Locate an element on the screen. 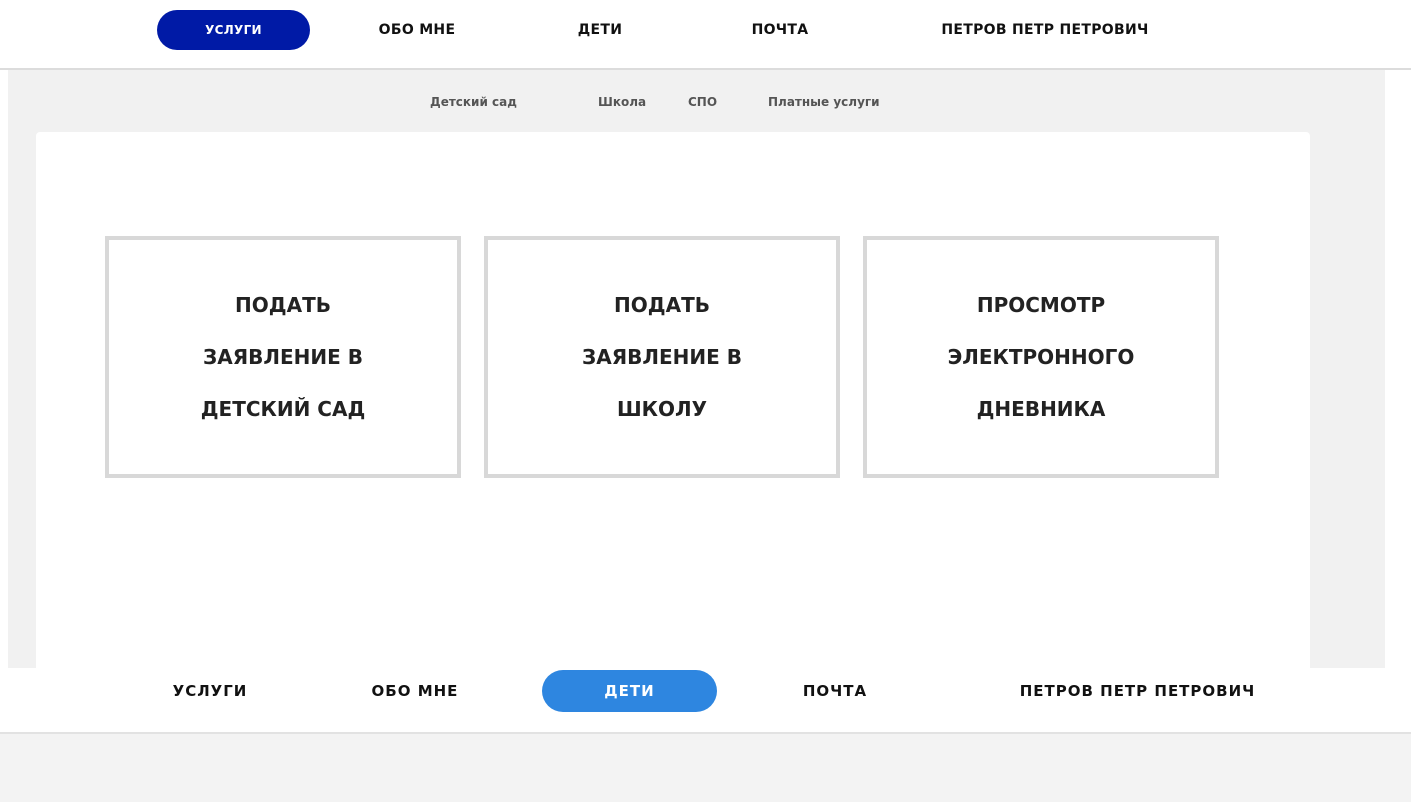 The image size is (1411, 802). subnav-item-kindergarten: Детский сад is located at coordinates (473, 102).